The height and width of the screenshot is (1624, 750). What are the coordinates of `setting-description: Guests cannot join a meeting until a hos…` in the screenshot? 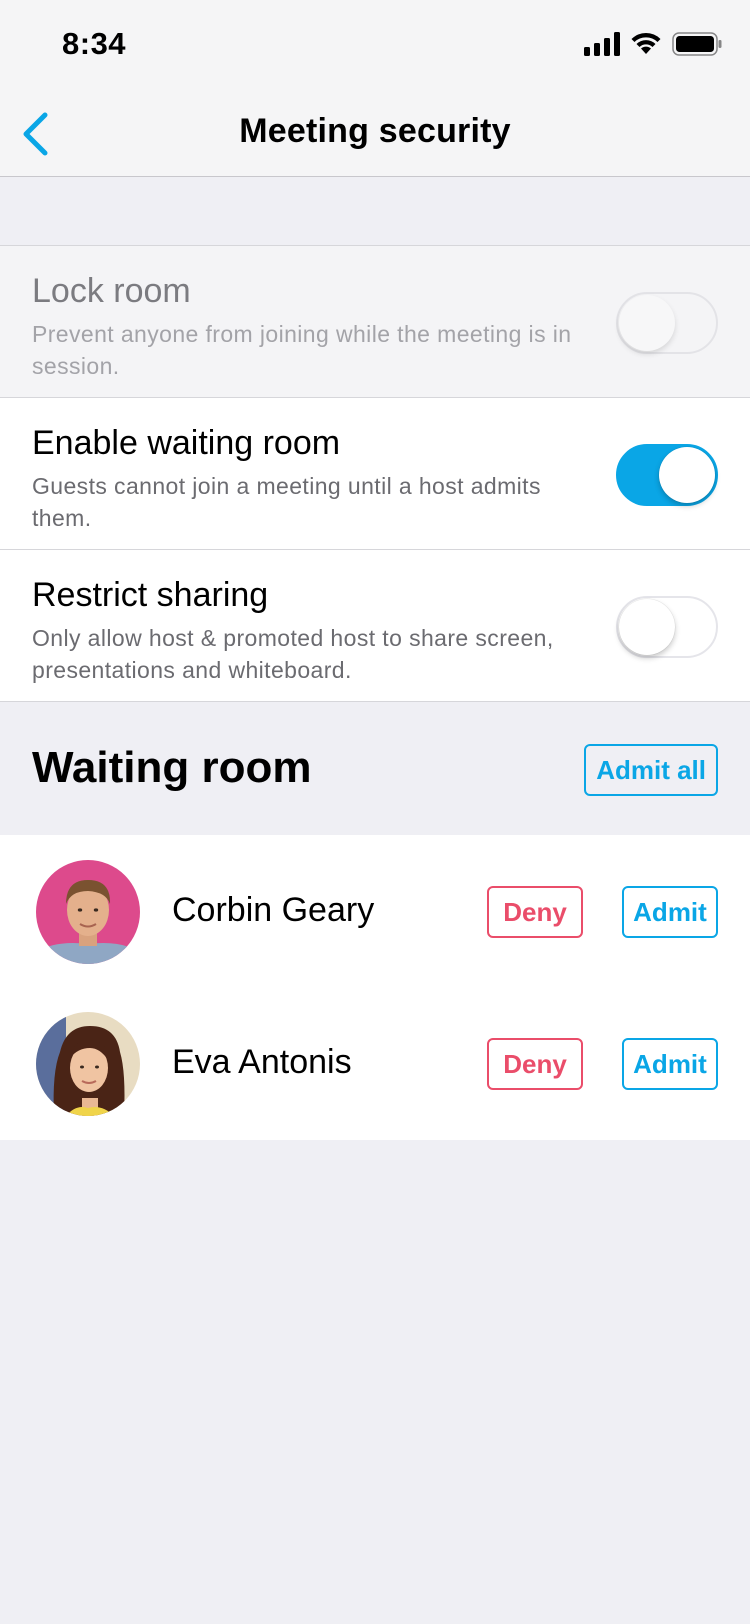 It's located at (286, 502).